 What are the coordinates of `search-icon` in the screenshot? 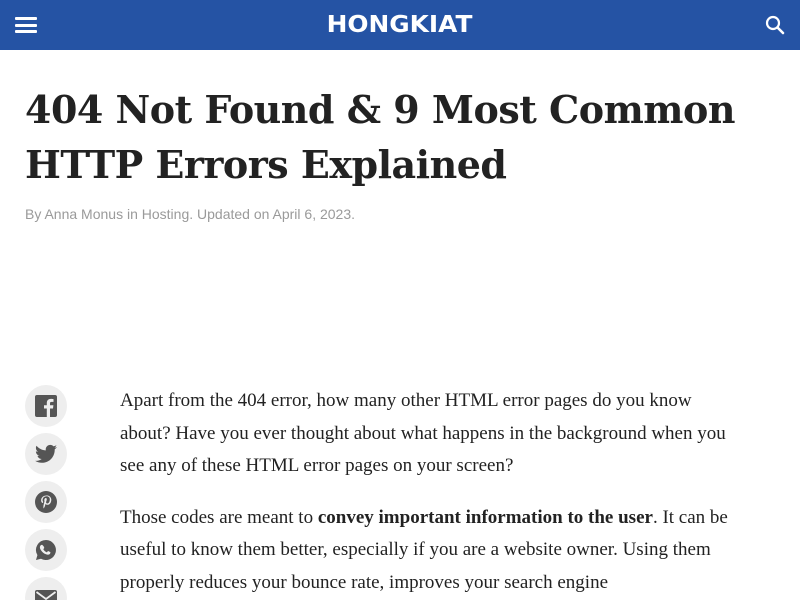 It's located at (775, 25).